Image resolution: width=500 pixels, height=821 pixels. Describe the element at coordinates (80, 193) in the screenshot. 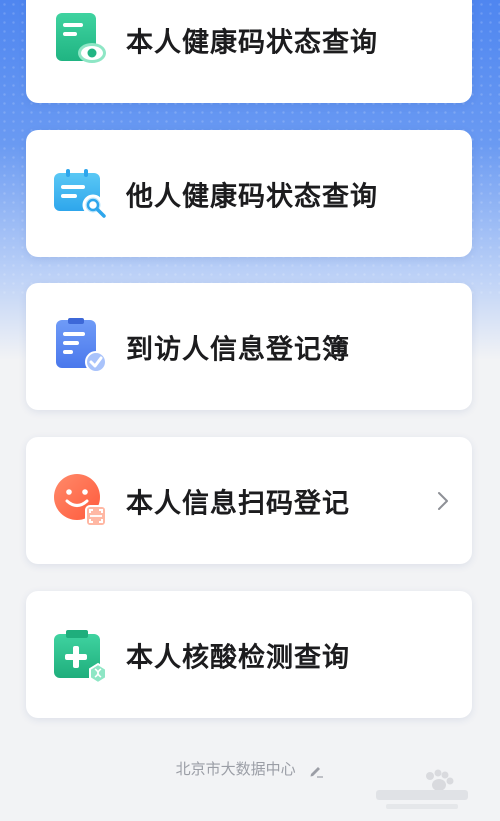

I see `health-code-search-icon` at that location.